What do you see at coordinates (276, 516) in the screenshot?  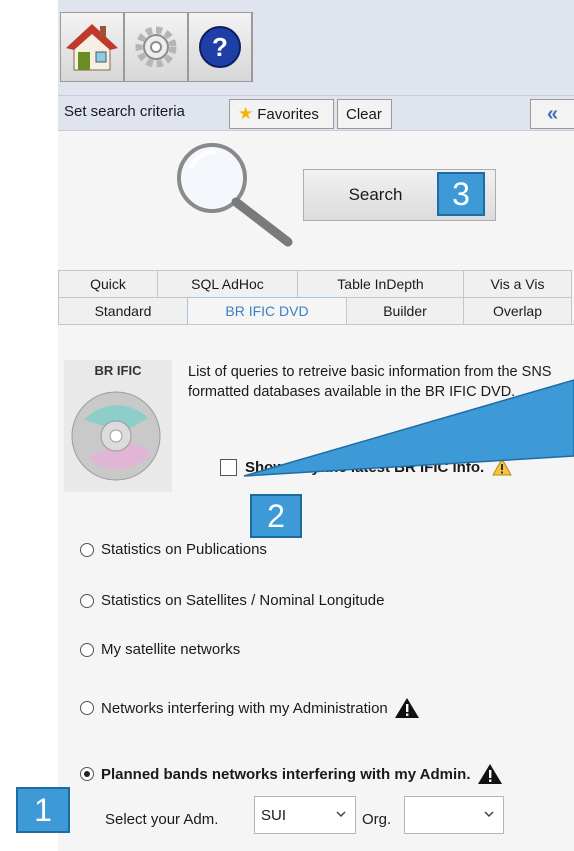 I see `callout-badge-2: 2` at bounding box center [276, 516].